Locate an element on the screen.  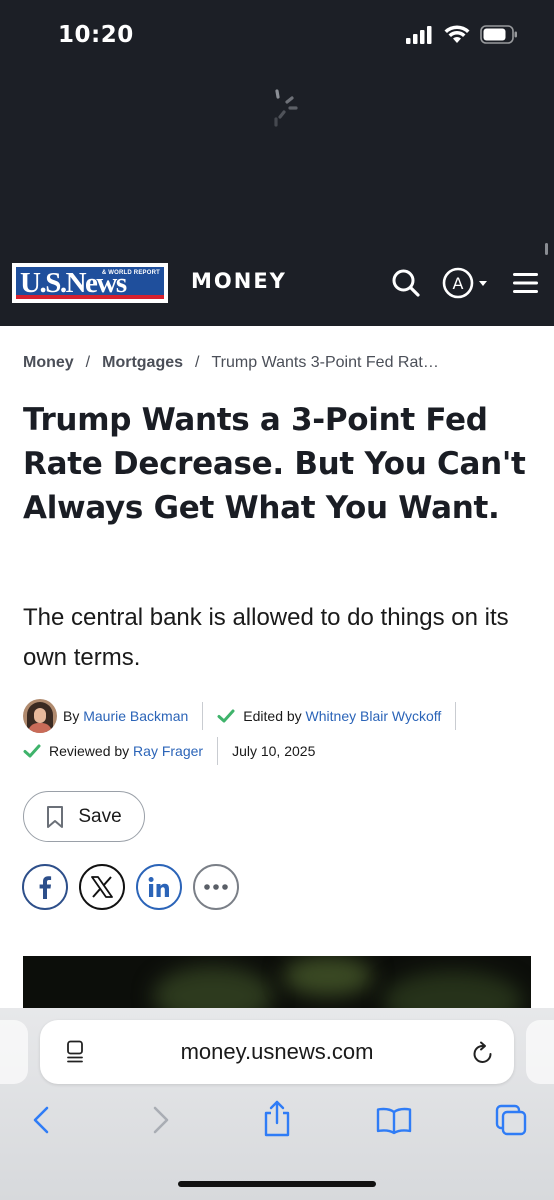
battery-icon is located at coordinates (498, 34).